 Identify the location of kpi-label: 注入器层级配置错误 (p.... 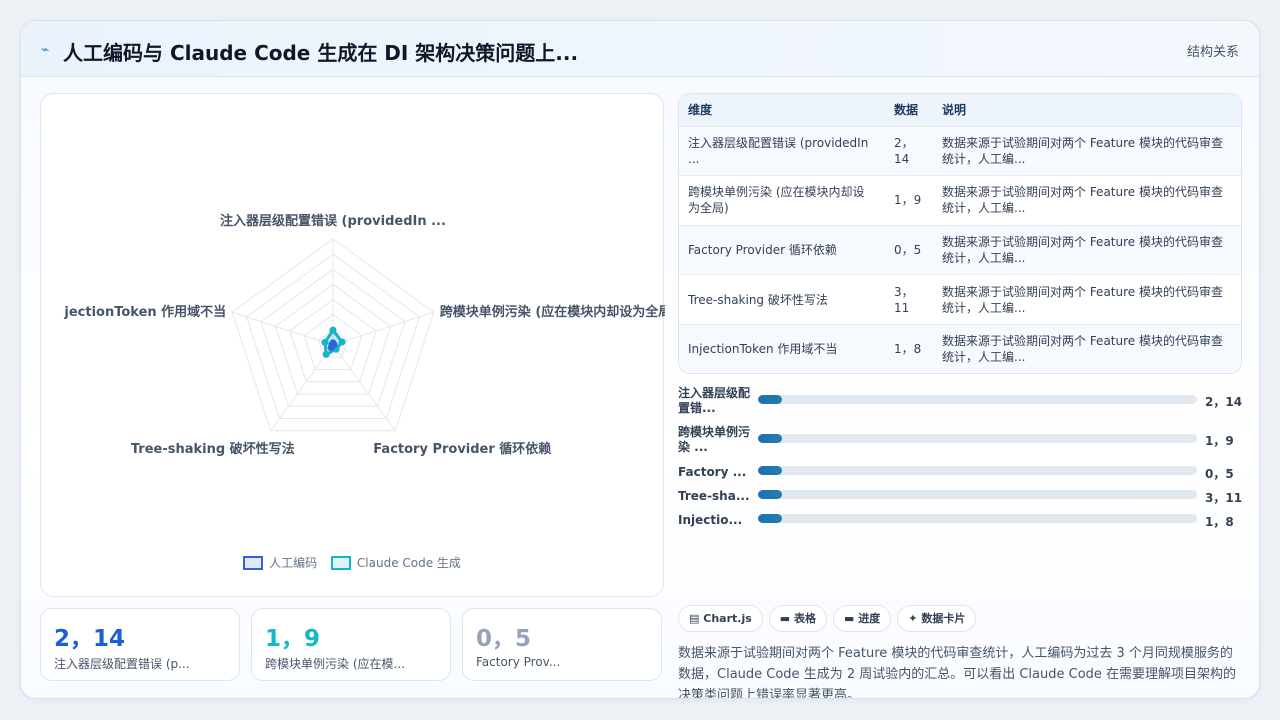
(122, 664).